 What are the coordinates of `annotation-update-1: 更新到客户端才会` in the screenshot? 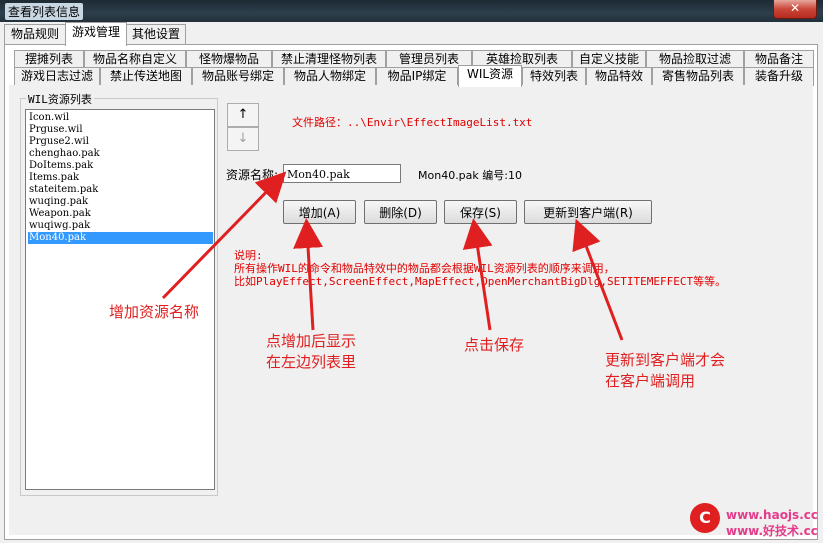 It's located at (665, 360).